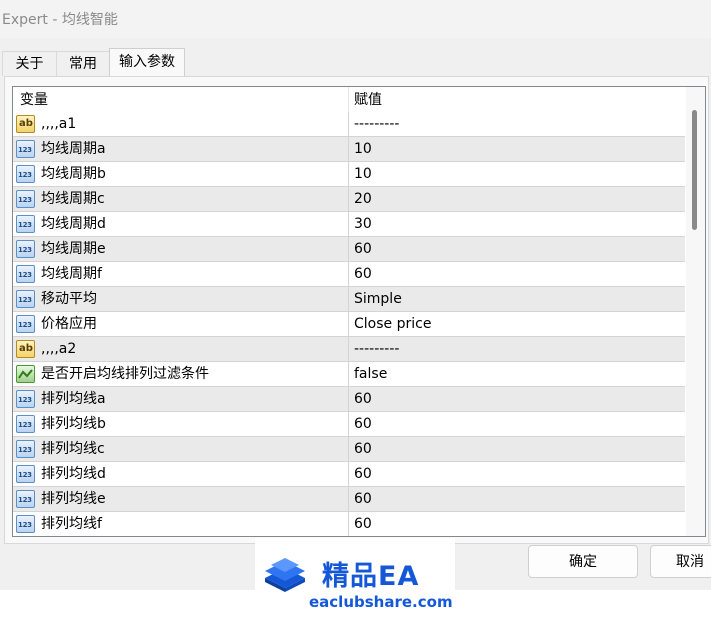  What do you see at coordinates (349, 174) in the screenshot?
I see `table-row: 123 均线周期b 10` at bounding box center [349, 174].